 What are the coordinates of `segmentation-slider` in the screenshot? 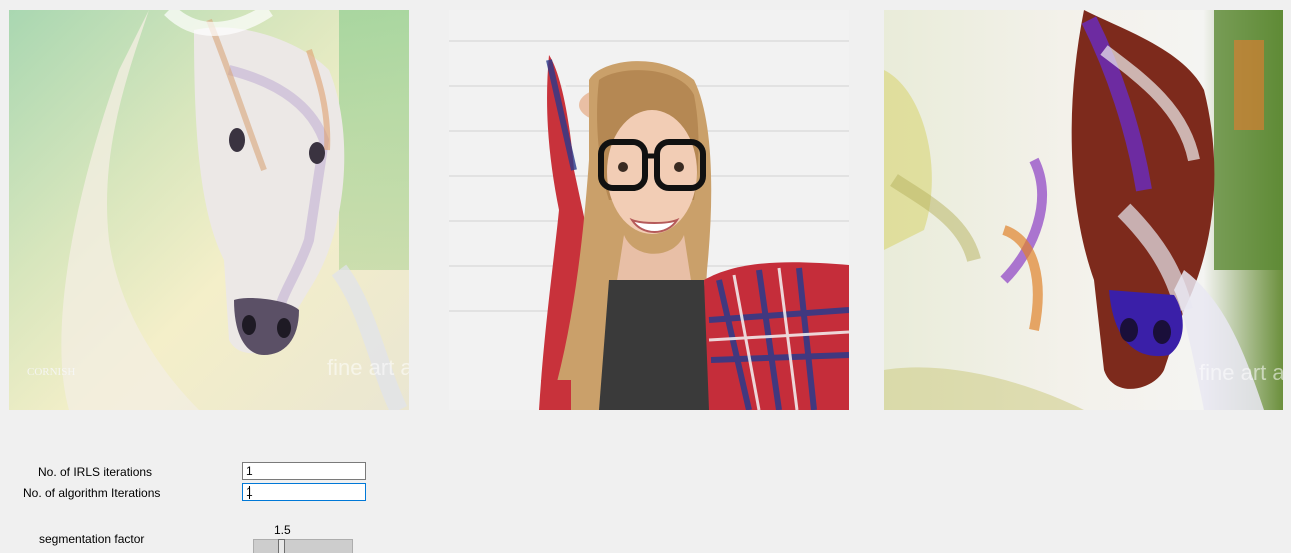 It's located at (303, 546).